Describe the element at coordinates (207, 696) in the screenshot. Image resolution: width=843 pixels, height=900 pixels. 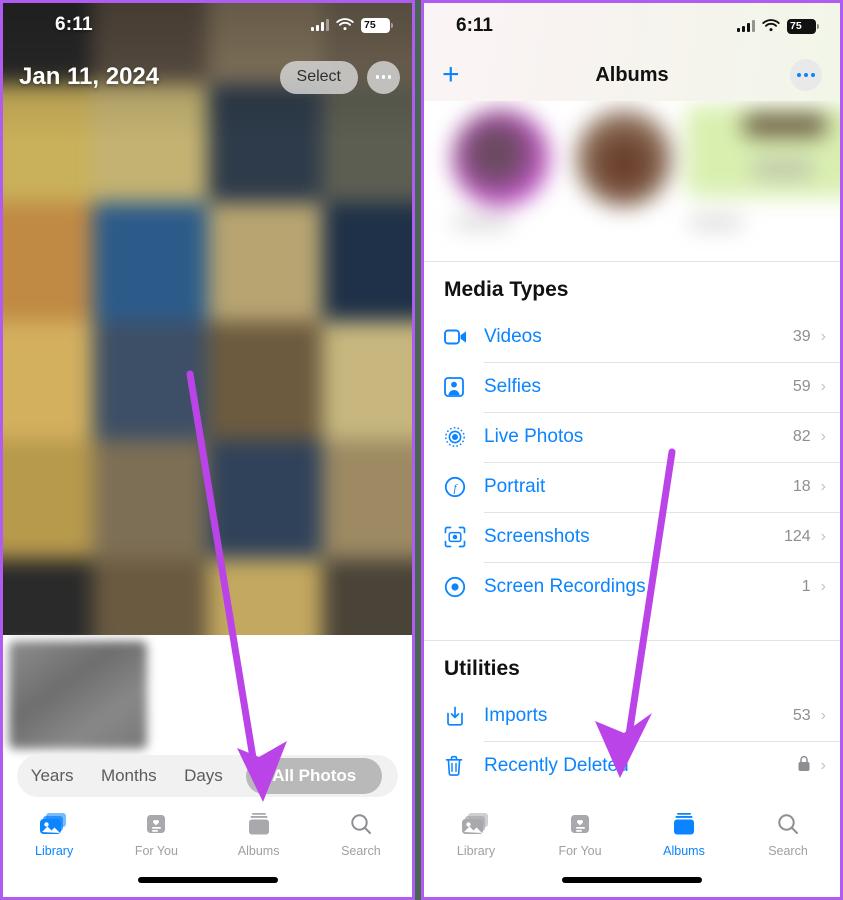
I see `thumbnail-strip` at that location.